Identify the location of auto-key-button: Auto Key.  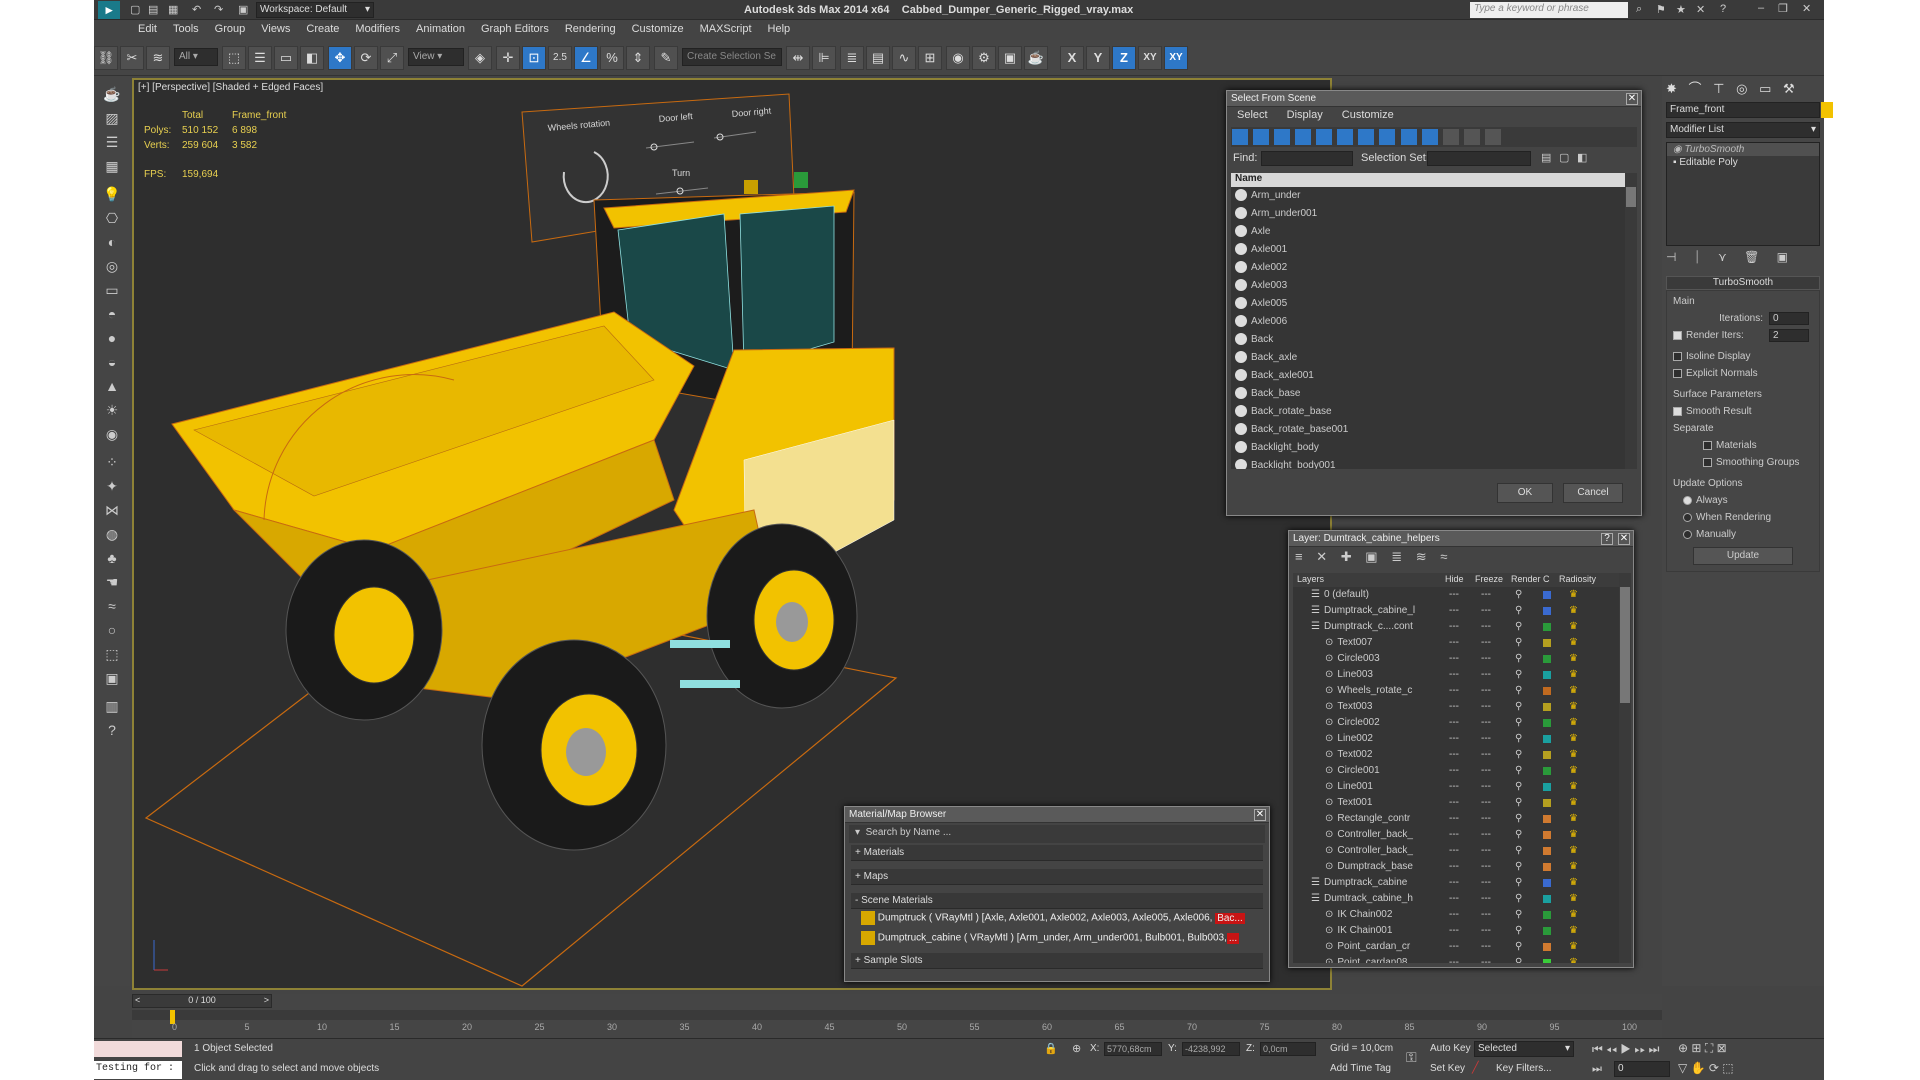
(1450, 1048).